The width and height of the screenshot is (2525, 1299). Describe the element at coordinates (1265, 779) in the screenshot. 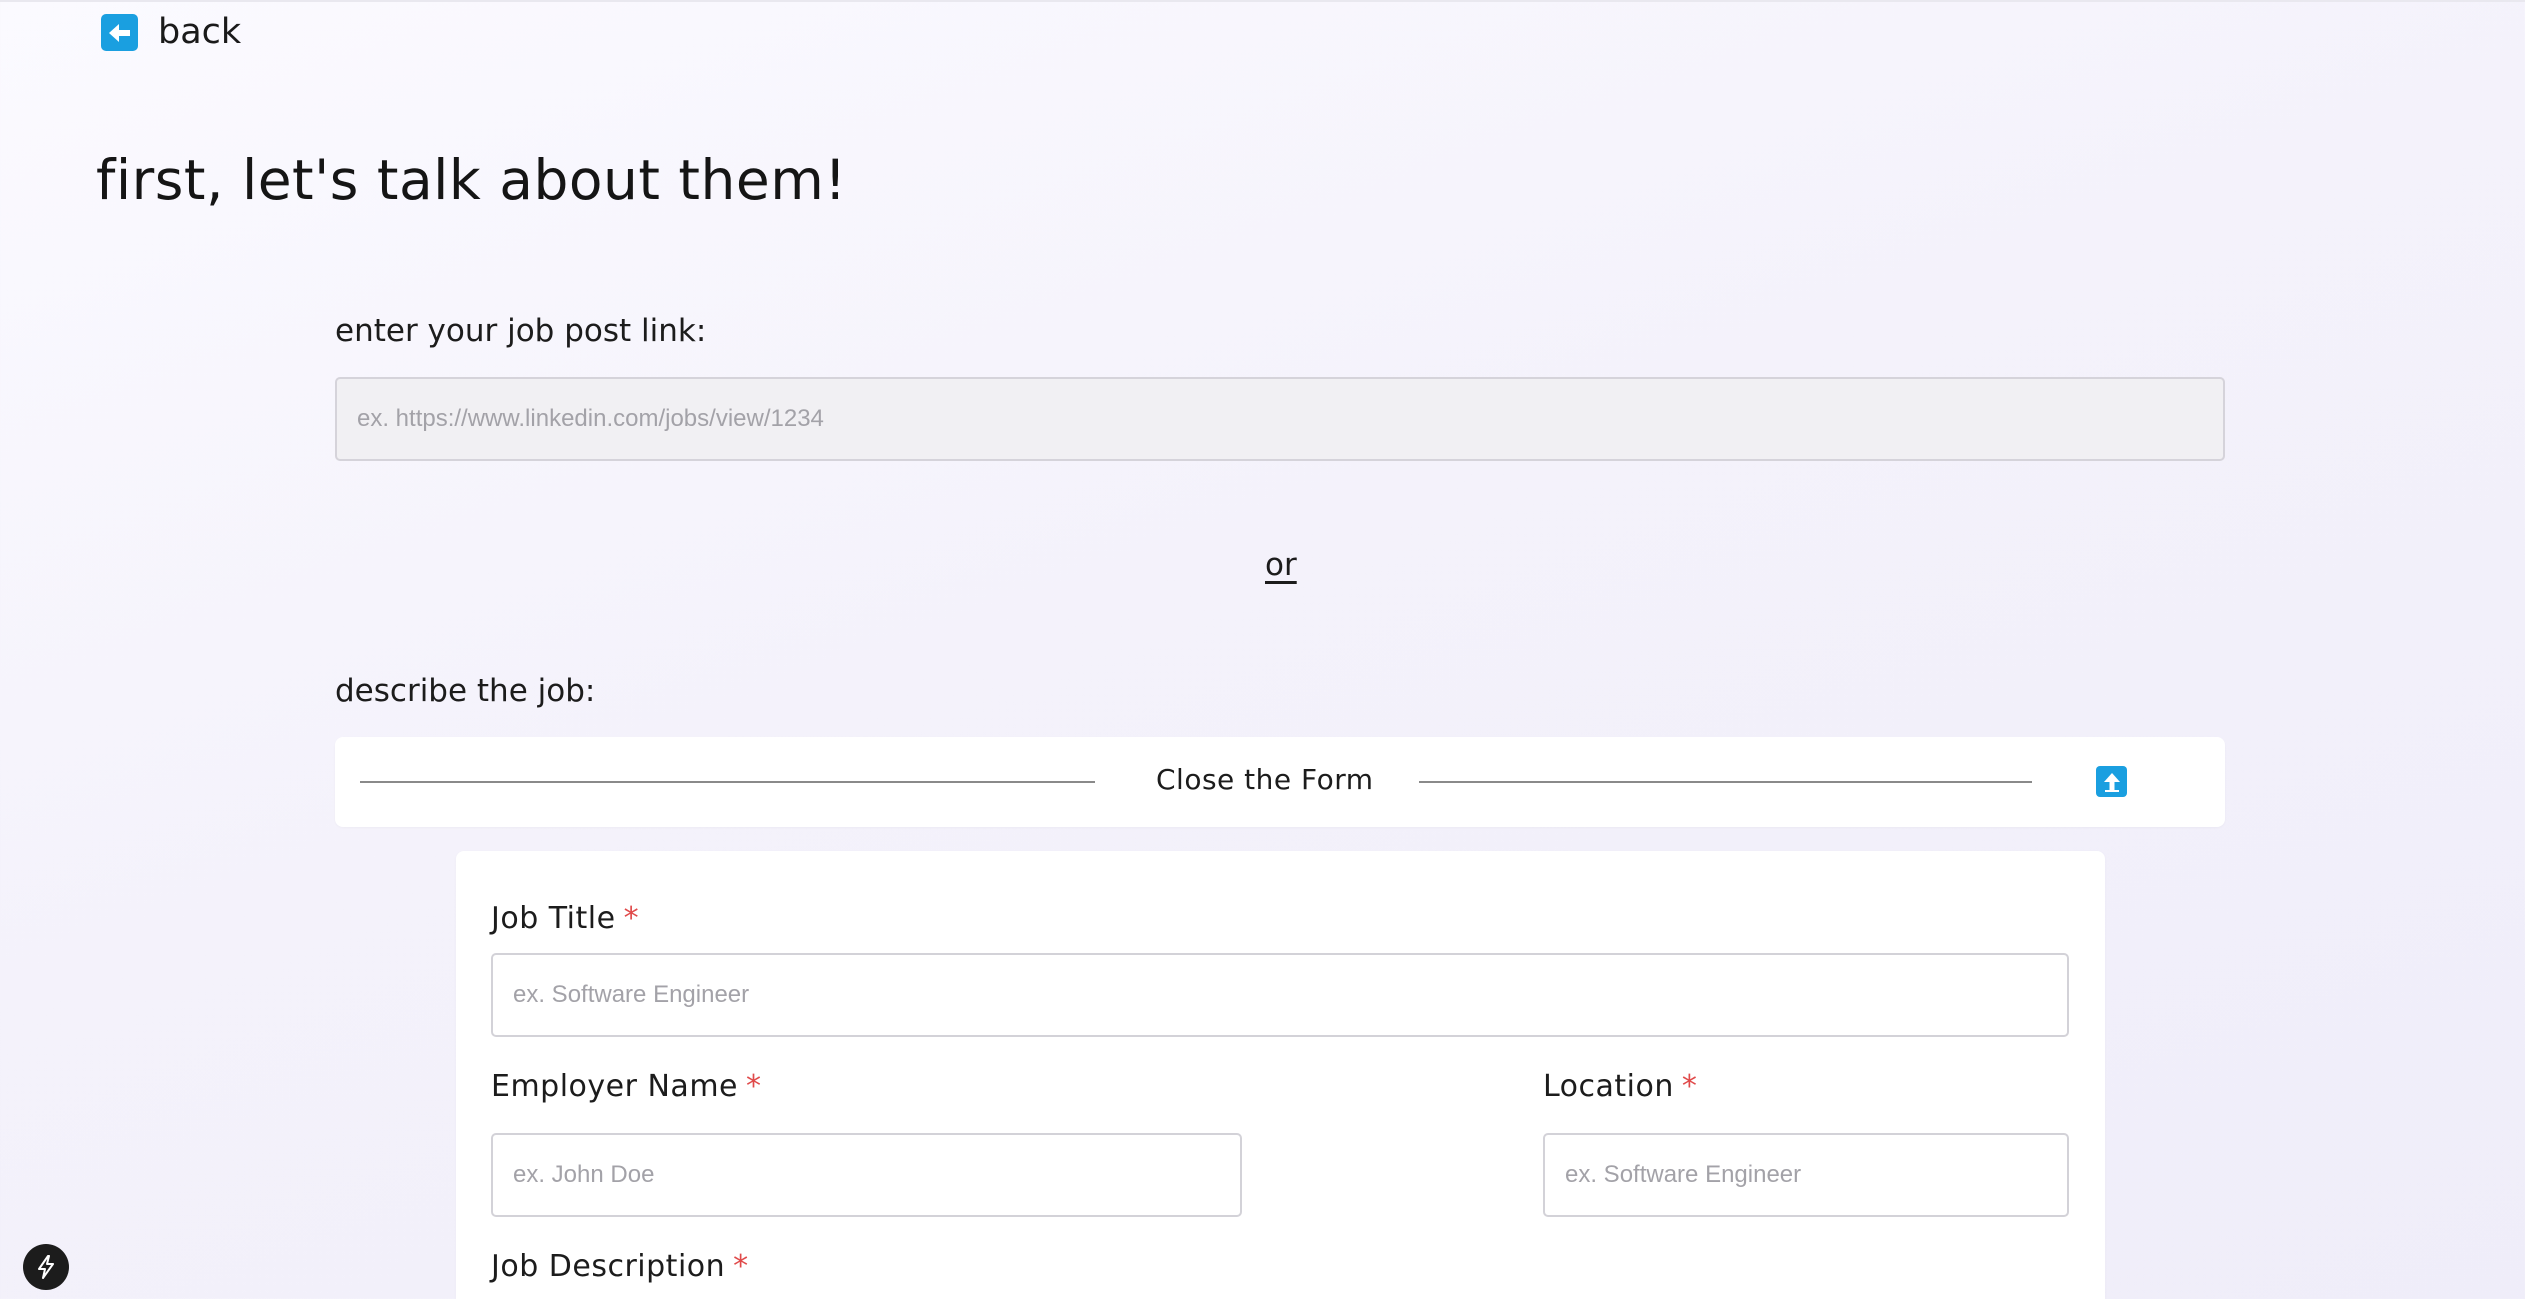

I see `close-form-label: Close the Form` at that location.